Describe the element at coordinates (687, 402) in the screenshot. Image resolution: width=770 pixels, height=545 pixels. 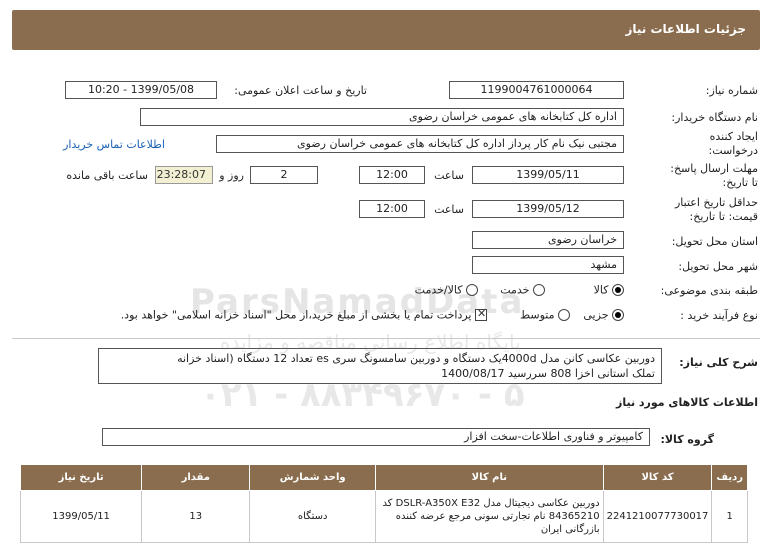
I see `goods-section-title: اطلاعات کالاهای مورد نیاز` at that location.